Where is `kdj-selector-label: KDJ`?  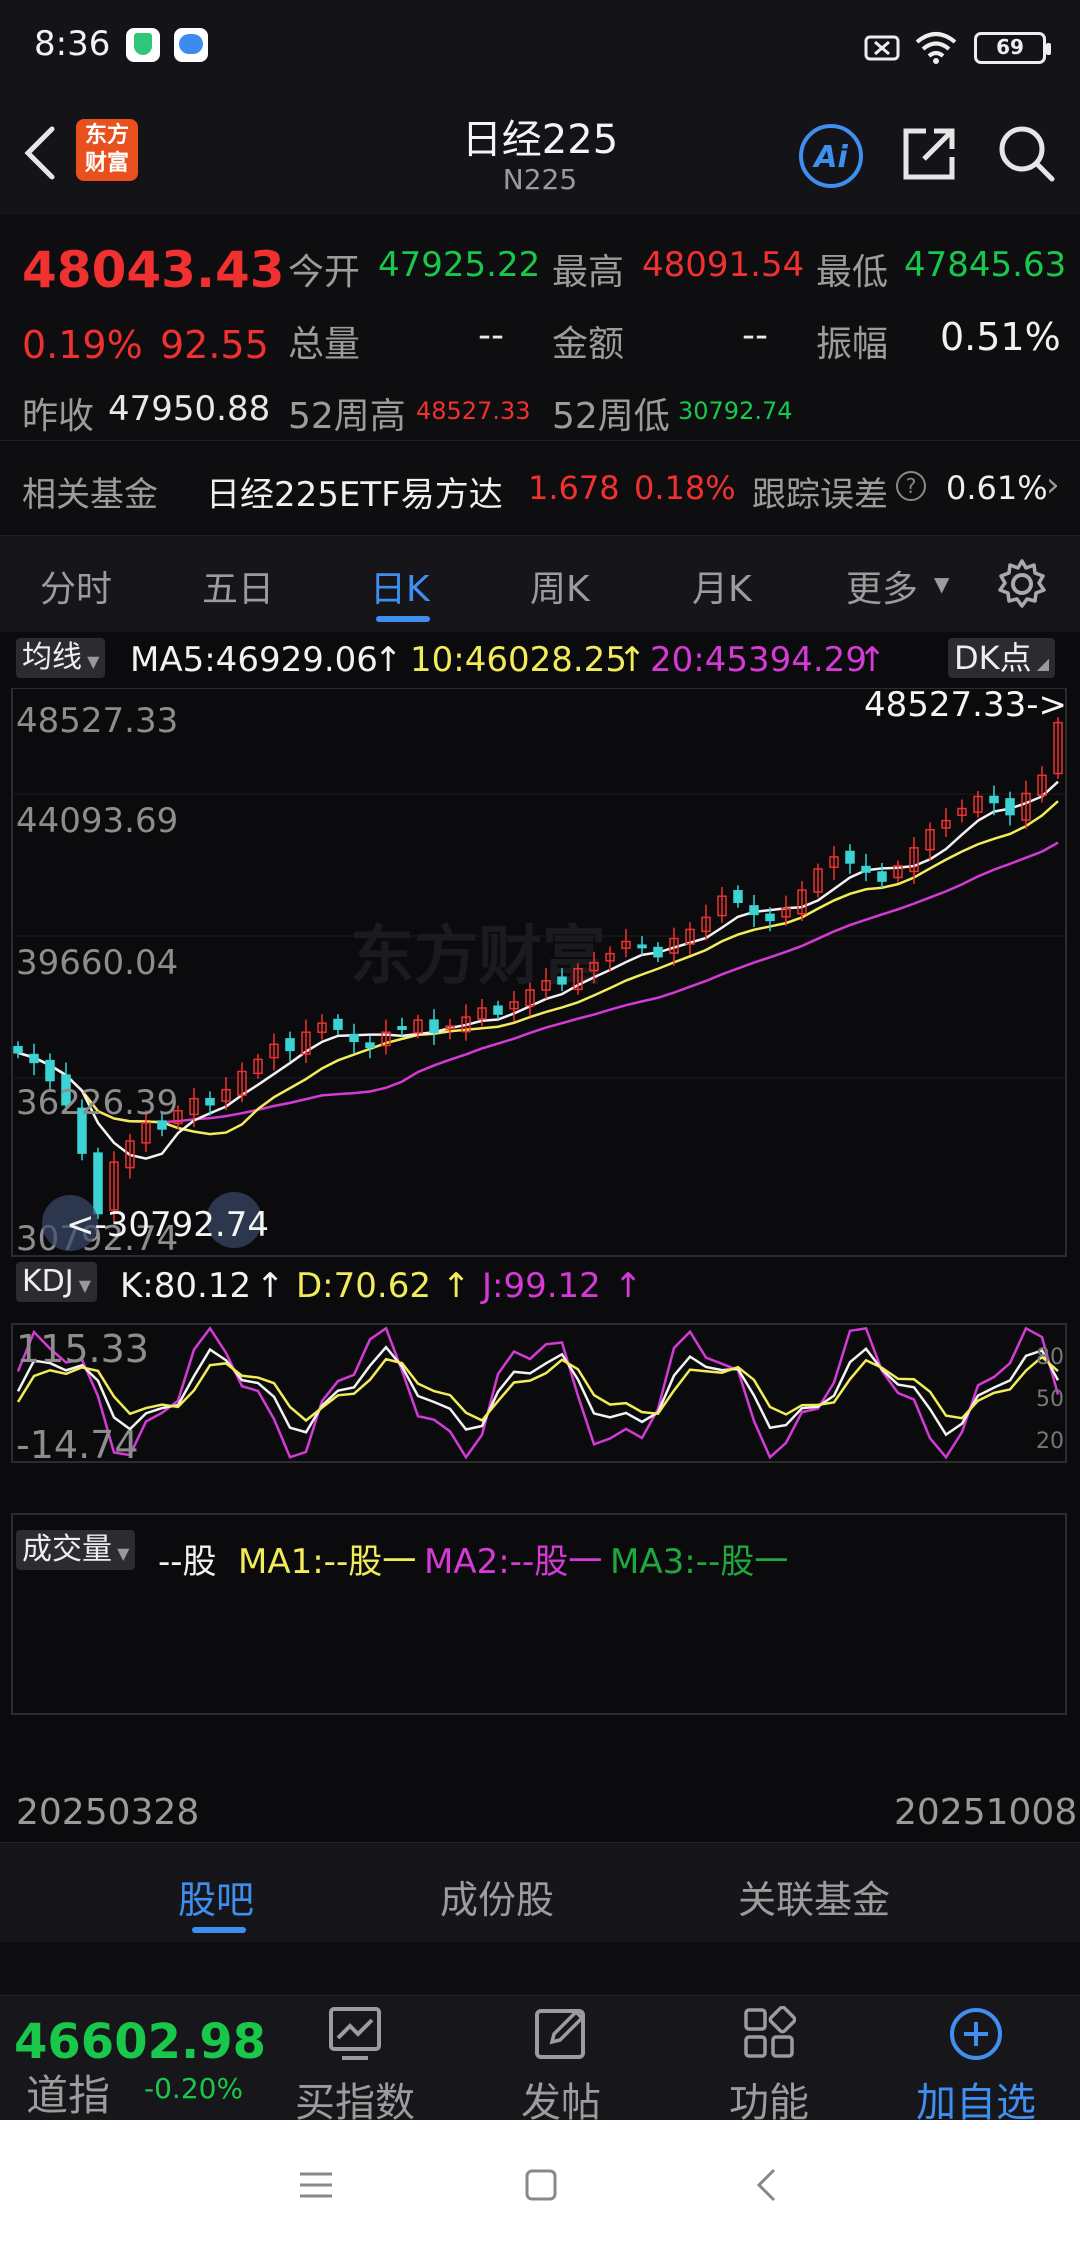
kdj-selector-label: KDJ is located at coordinates (48, 1281).